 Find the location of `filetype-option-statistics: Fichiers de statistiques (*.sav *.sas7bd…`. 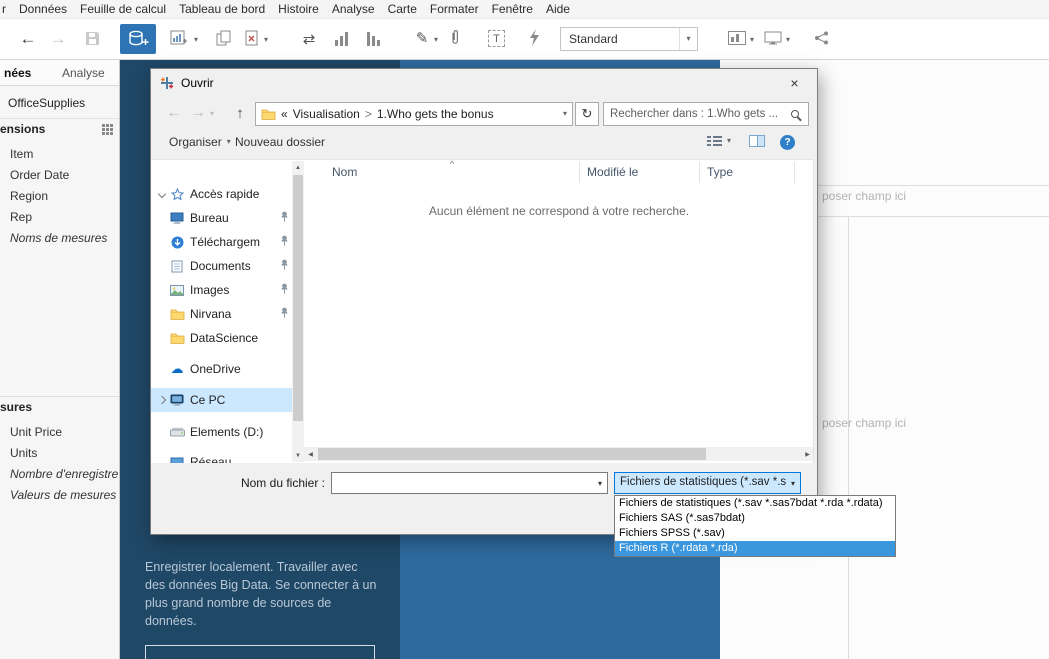

filetype-option-statistics: Fichiers de statistiques (*.sav *.sas7bd… is located at coordinates (755, 503).